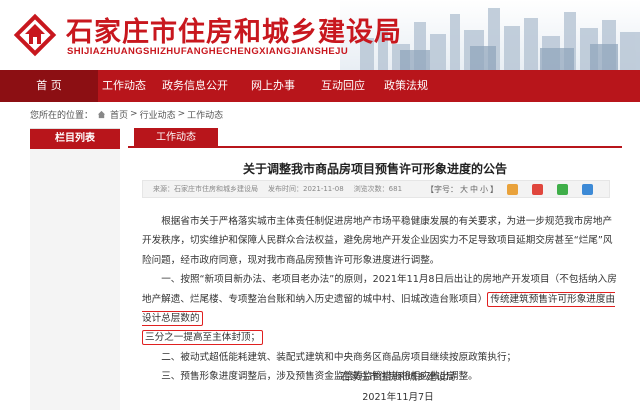  Describe the element at coordinates (273, 86) in the screenshot. I see `nav-item-online-service: 网上办事` at that location.